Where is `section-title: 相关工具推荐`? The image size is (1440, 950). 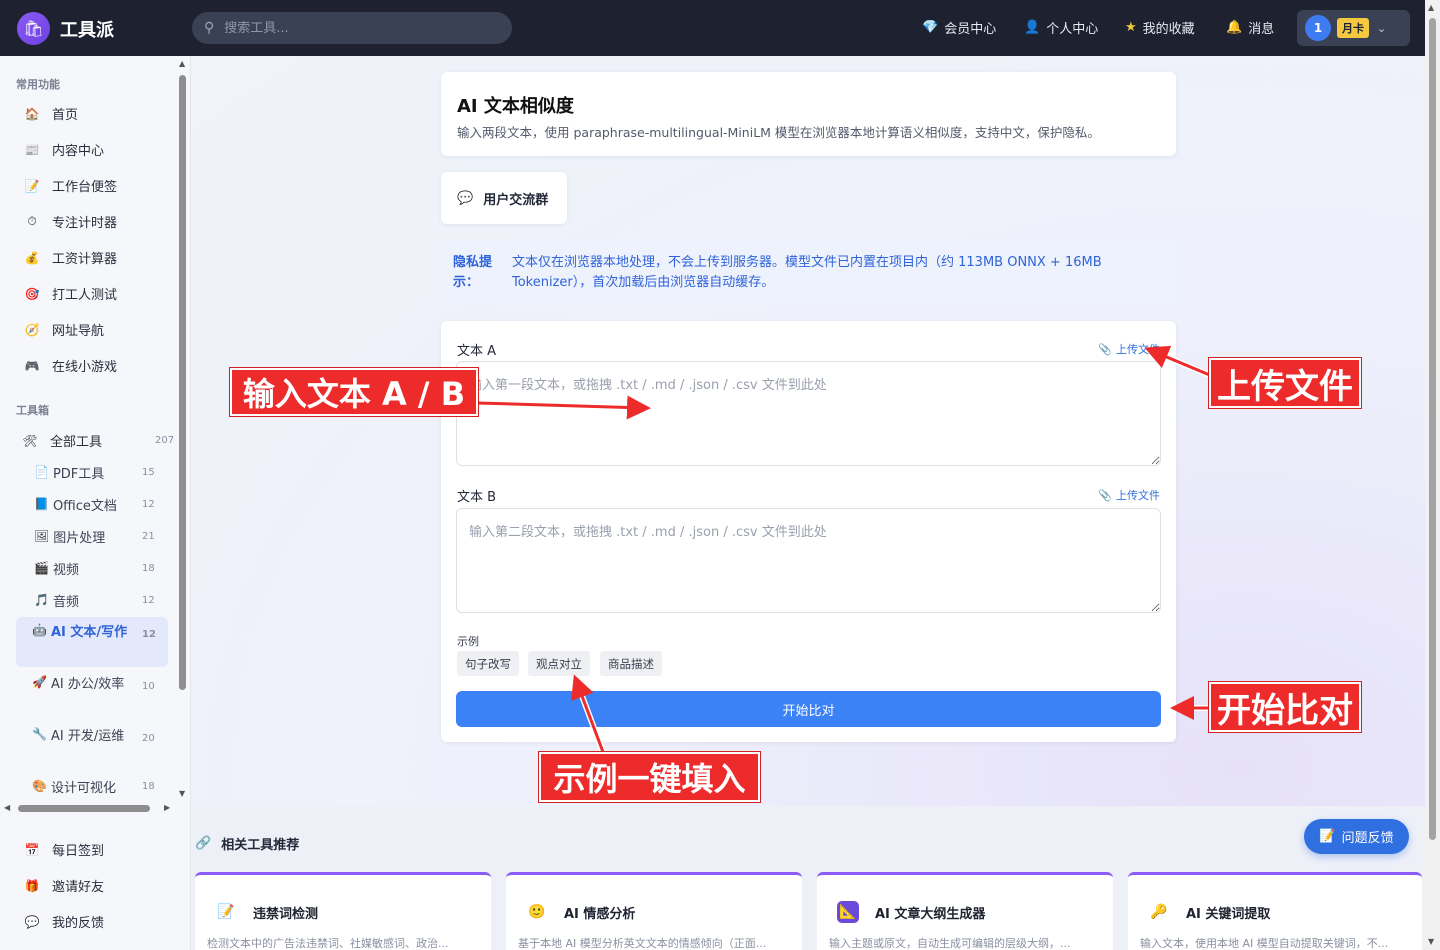
section-title: 相关工具推荐 is located at coordinates (260, 845).